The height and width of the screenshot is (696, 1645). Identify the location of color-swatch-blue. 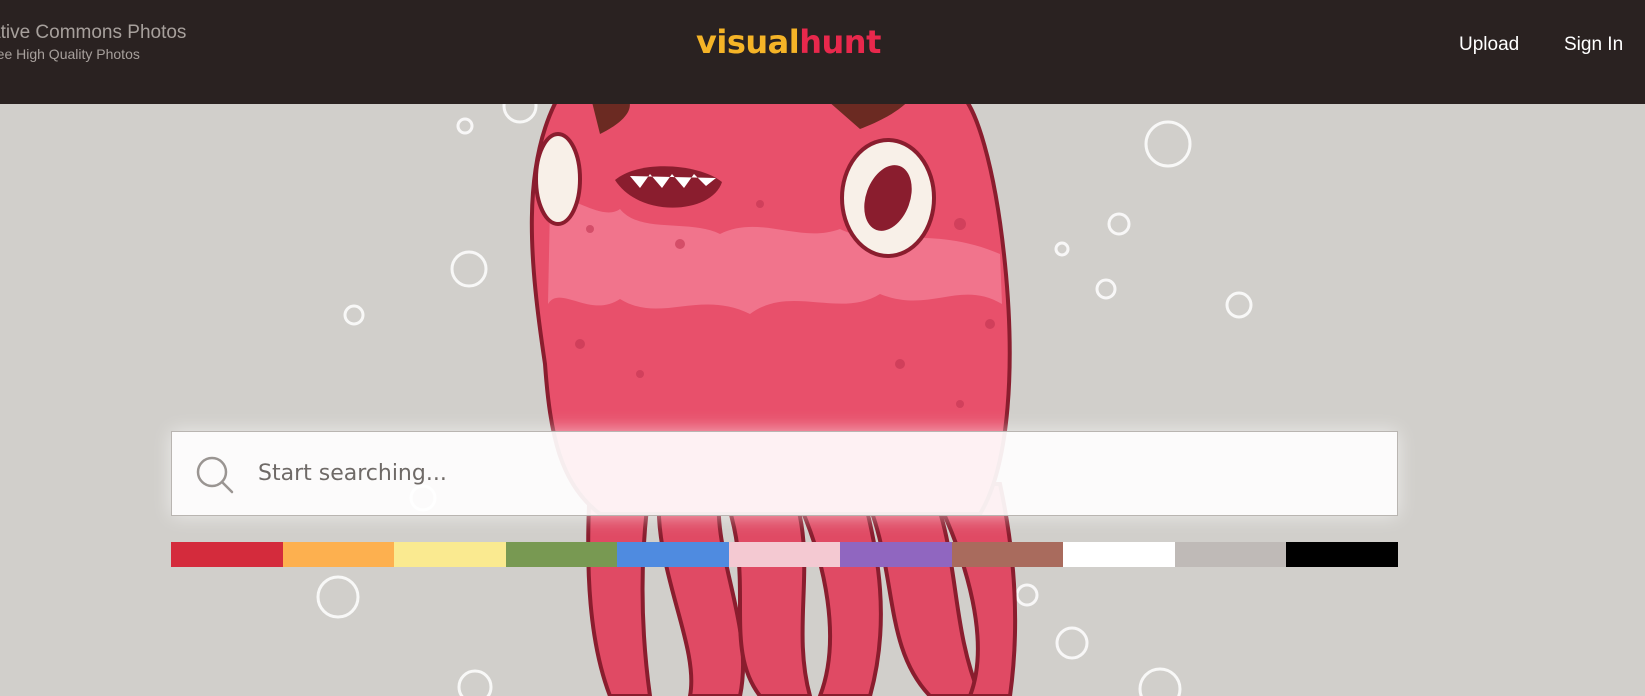
(673, 554).